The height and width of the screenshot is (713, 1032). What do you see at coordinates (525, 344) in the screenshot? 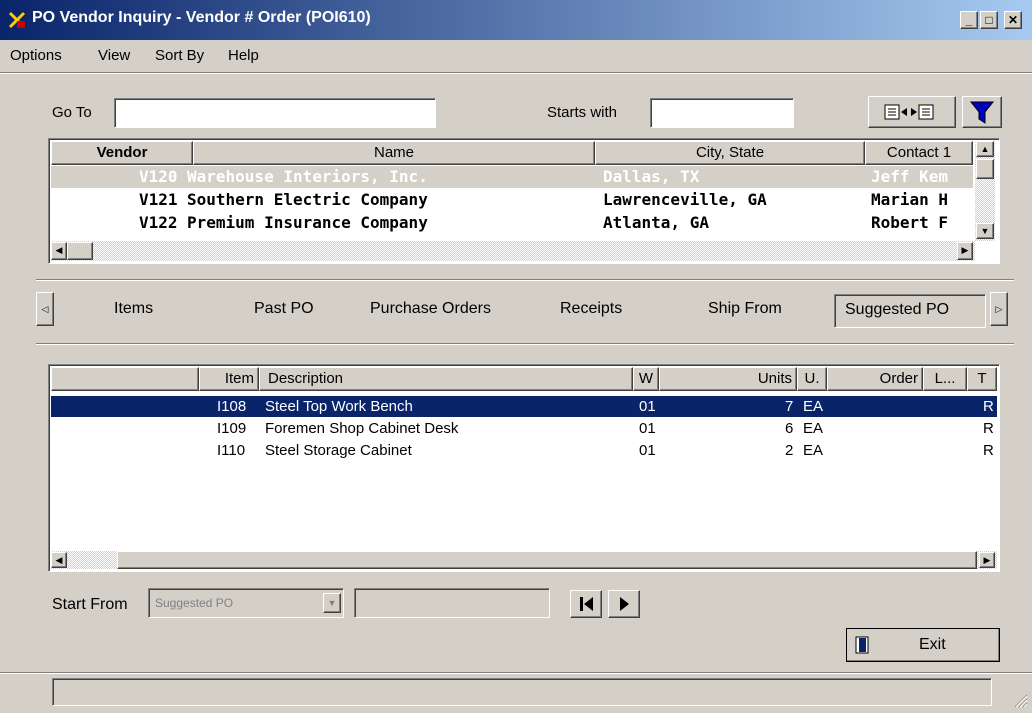
I see `section-divider` at bounding box center [525, 344].